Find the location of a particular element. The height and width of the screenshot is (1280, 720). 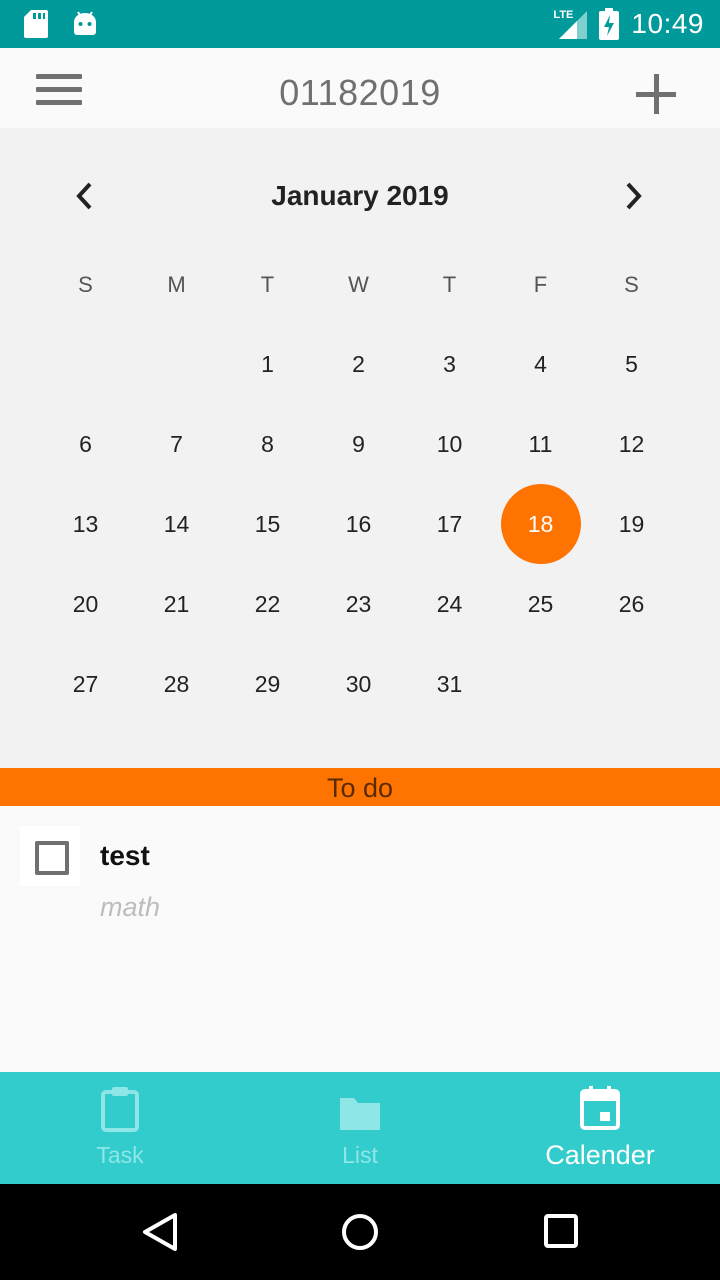

day-number: 28 is located at coordinates (176, 683).